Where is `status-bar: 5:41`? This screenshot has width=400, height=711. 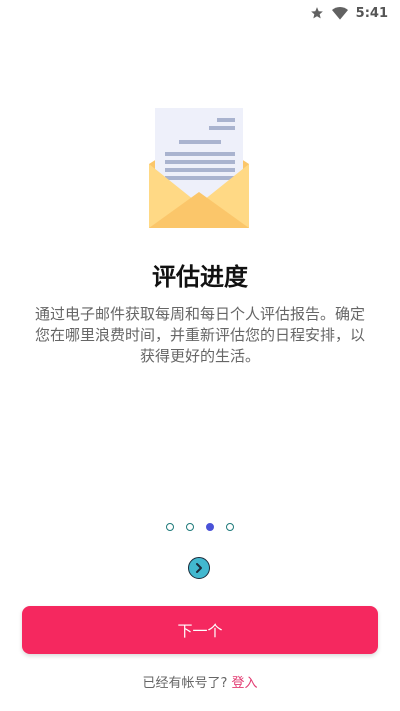
status-bar: 5:41 is located at coordinates (200, 13).